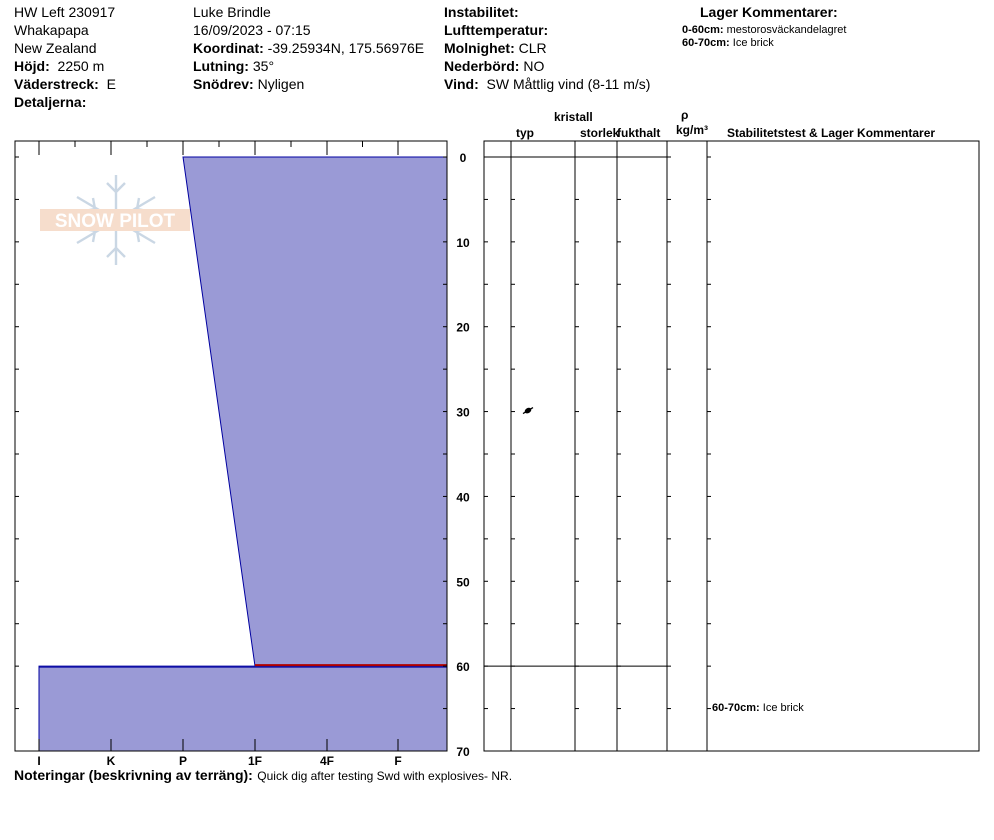  I want to click on depth-tick-label: 70, so click(463, 752).